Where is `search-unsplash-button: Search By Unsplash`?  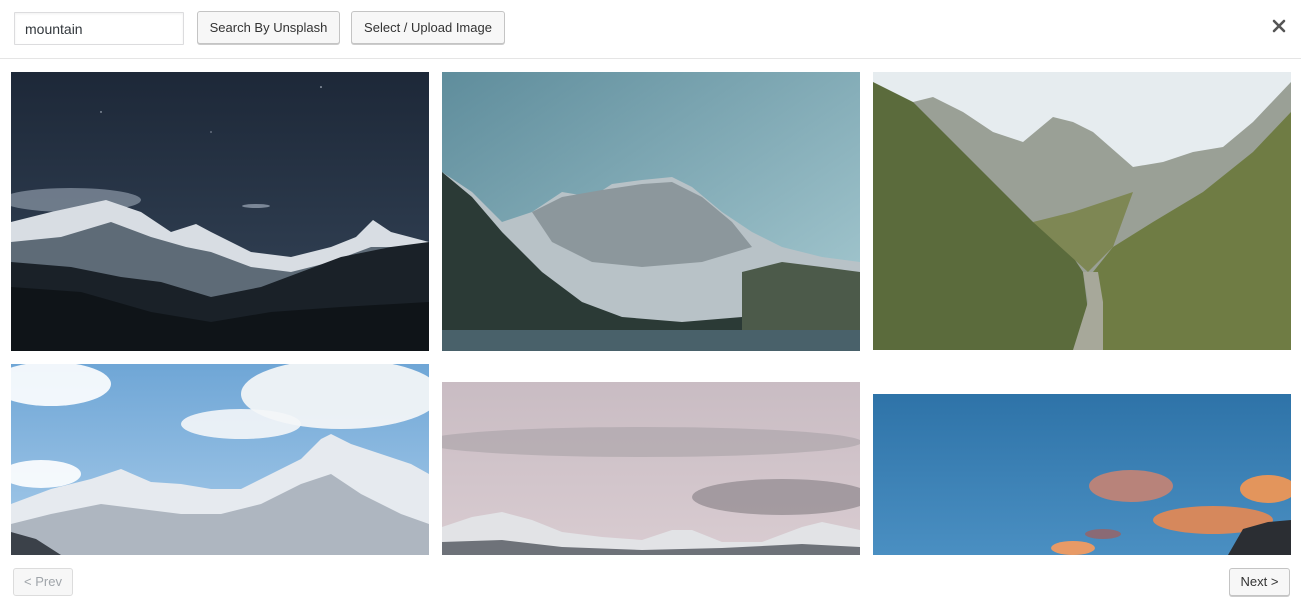 search-unsplash-button: Search By Unsplash is located at coordinates (268, 27).